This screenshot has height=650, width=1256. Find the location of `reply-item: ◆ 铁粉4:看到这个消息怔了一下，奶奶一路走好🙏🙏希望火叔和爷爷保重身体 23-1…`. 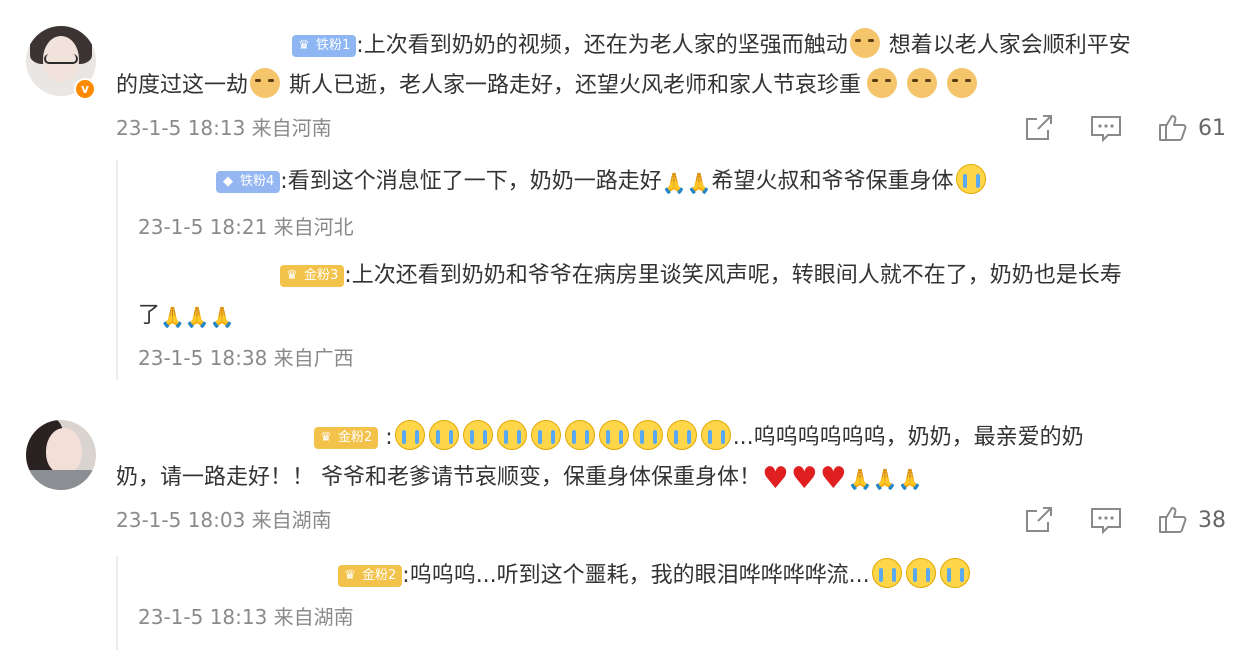

reply-item: ◆ 铁粉4:看到这个消息怔了一下，奶奶一路走好🙏🙏希望火叔和爷爷保重身体 23-1… is located at coordinates (682, 205).